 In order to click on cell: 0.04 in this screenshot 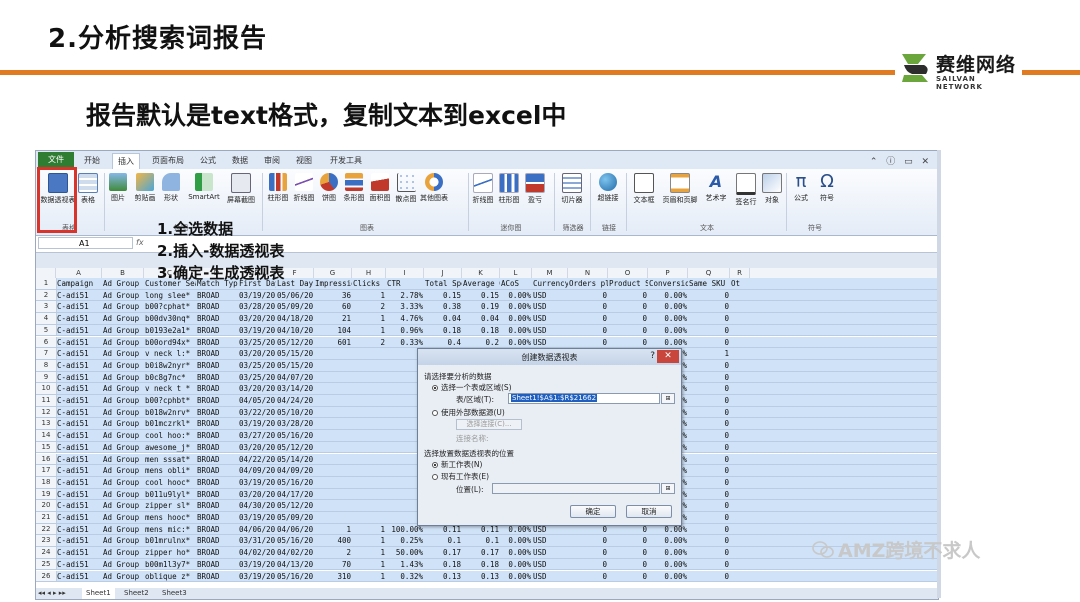, I will do `click(481, 318)`.